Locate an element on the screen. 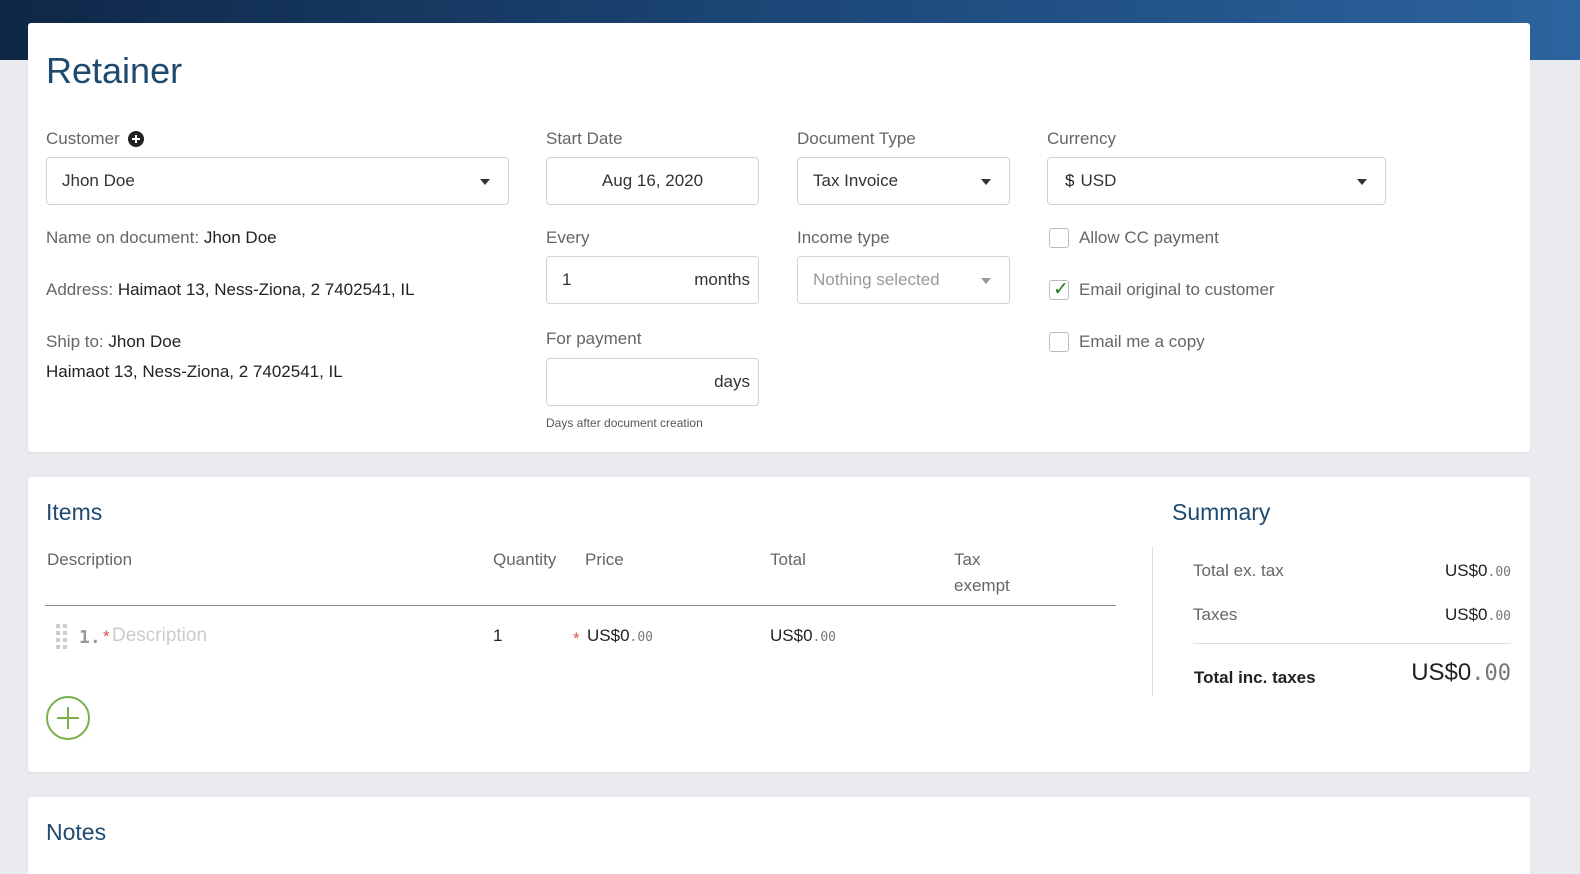 The image size is (1580, 874). customer-select: Jhon Doe is located at coordinates (277, 181).